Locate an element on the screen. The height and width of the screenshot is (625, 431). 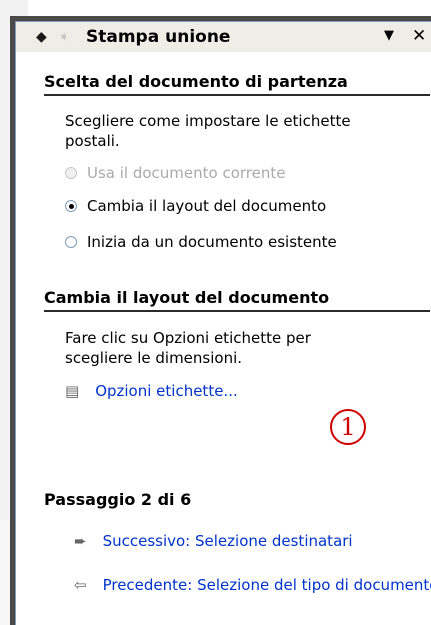
task-pane-titlebar: ◆ ➧ Stampa unione ▼ ✕ is located at coordinates (223, 37).